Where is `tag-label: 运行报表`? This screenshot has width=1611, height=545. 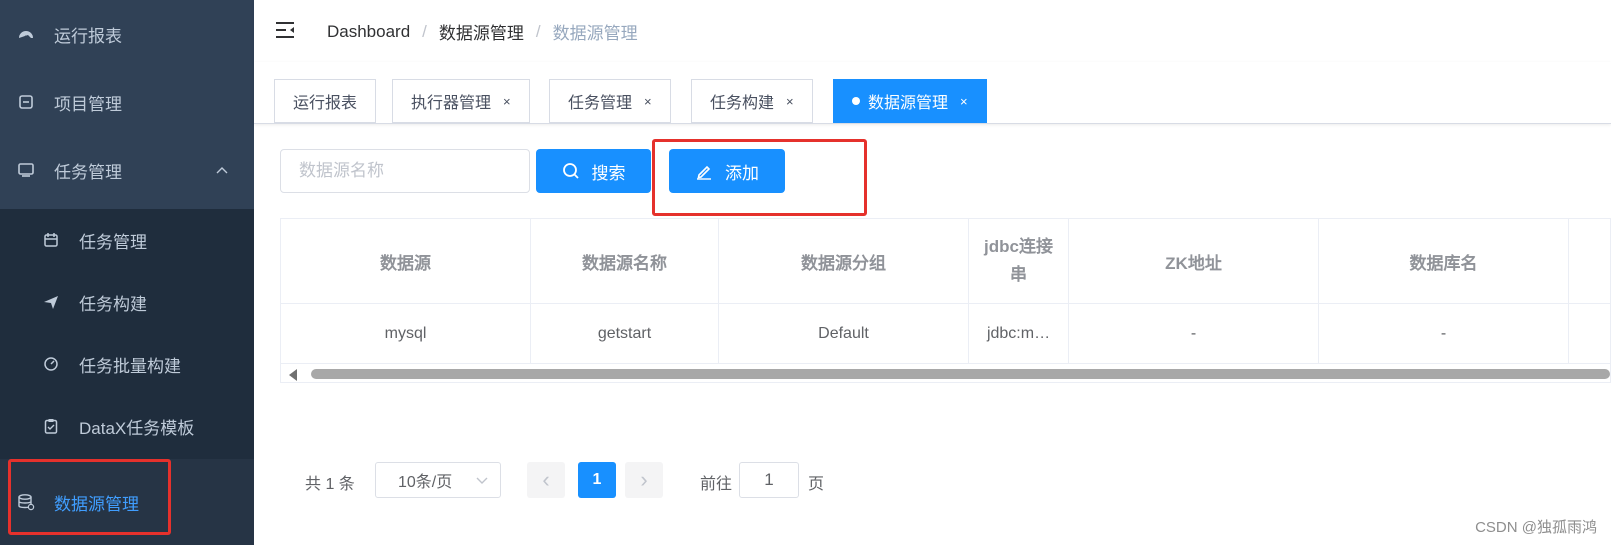
tag-label: 运行报表 is located at coordinates (325, 103).